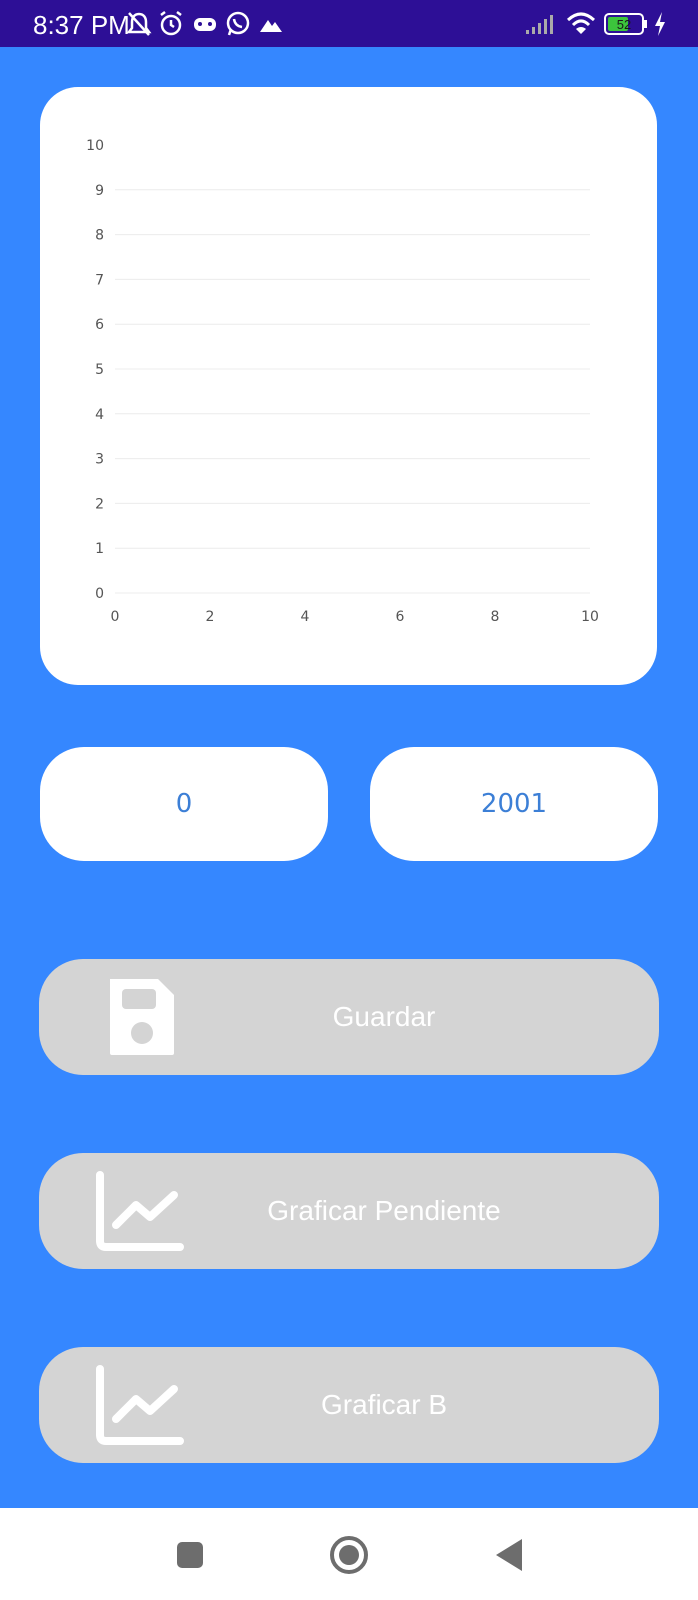 This screenshot has height=1600, width=698. Describe the element at coordinates (495, 617) in the screenshot. I see `x-tick-label: 8` at that location.